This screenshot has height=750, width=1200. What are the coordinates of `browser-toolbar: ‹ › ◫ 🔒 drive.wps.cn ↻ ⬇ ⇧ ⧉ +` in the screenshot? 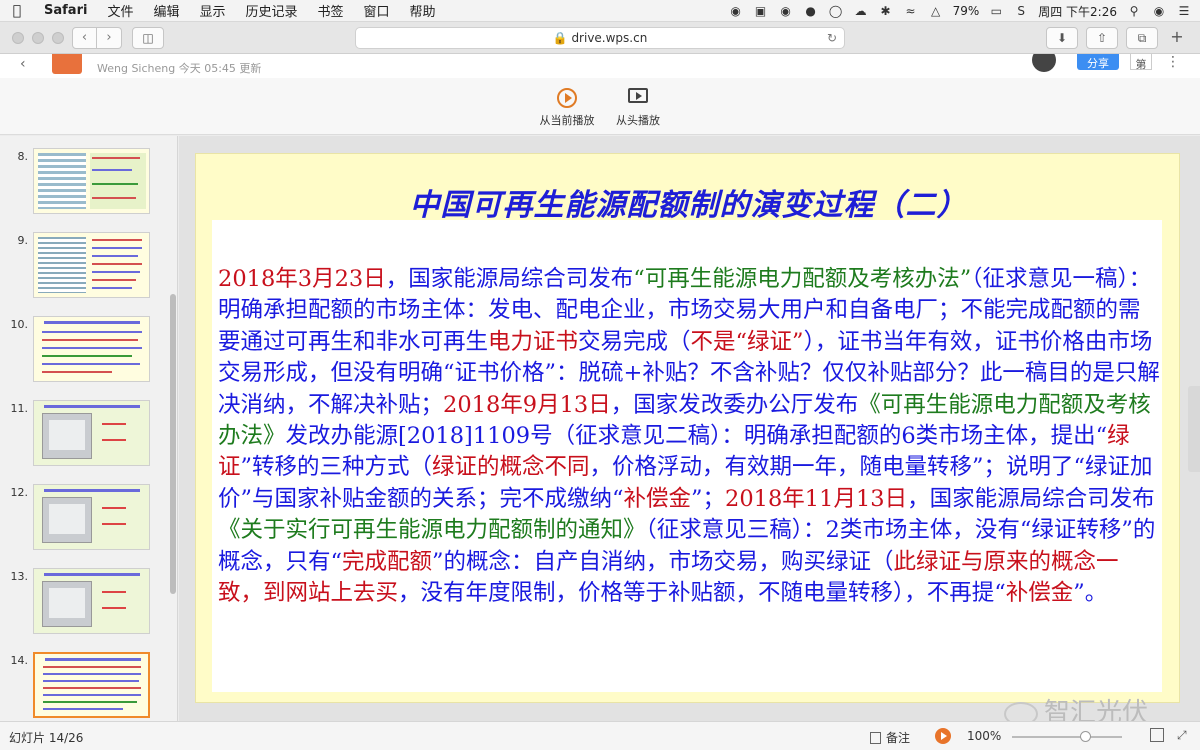 It's located at (600, 38).